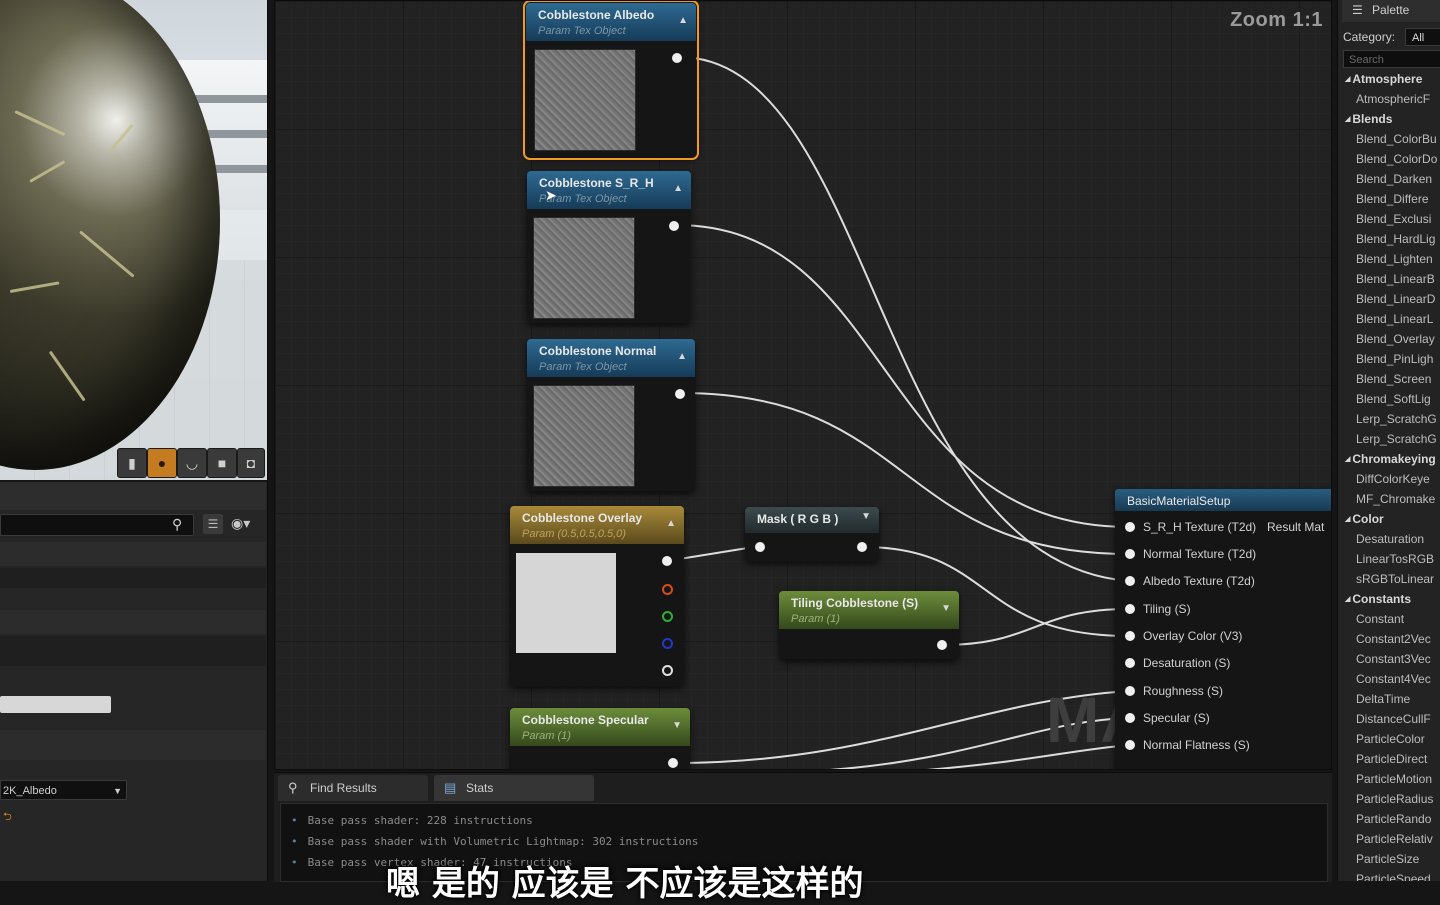 Image resolution: width=1440 pixels, height=905 pixels. What do you see at coordinates (869, 625) in the screenshot?
I see `node-tiling-cobblestone: Tiling Cobblestone (S) Param (1) ▼` at bounding box center [869, 625].